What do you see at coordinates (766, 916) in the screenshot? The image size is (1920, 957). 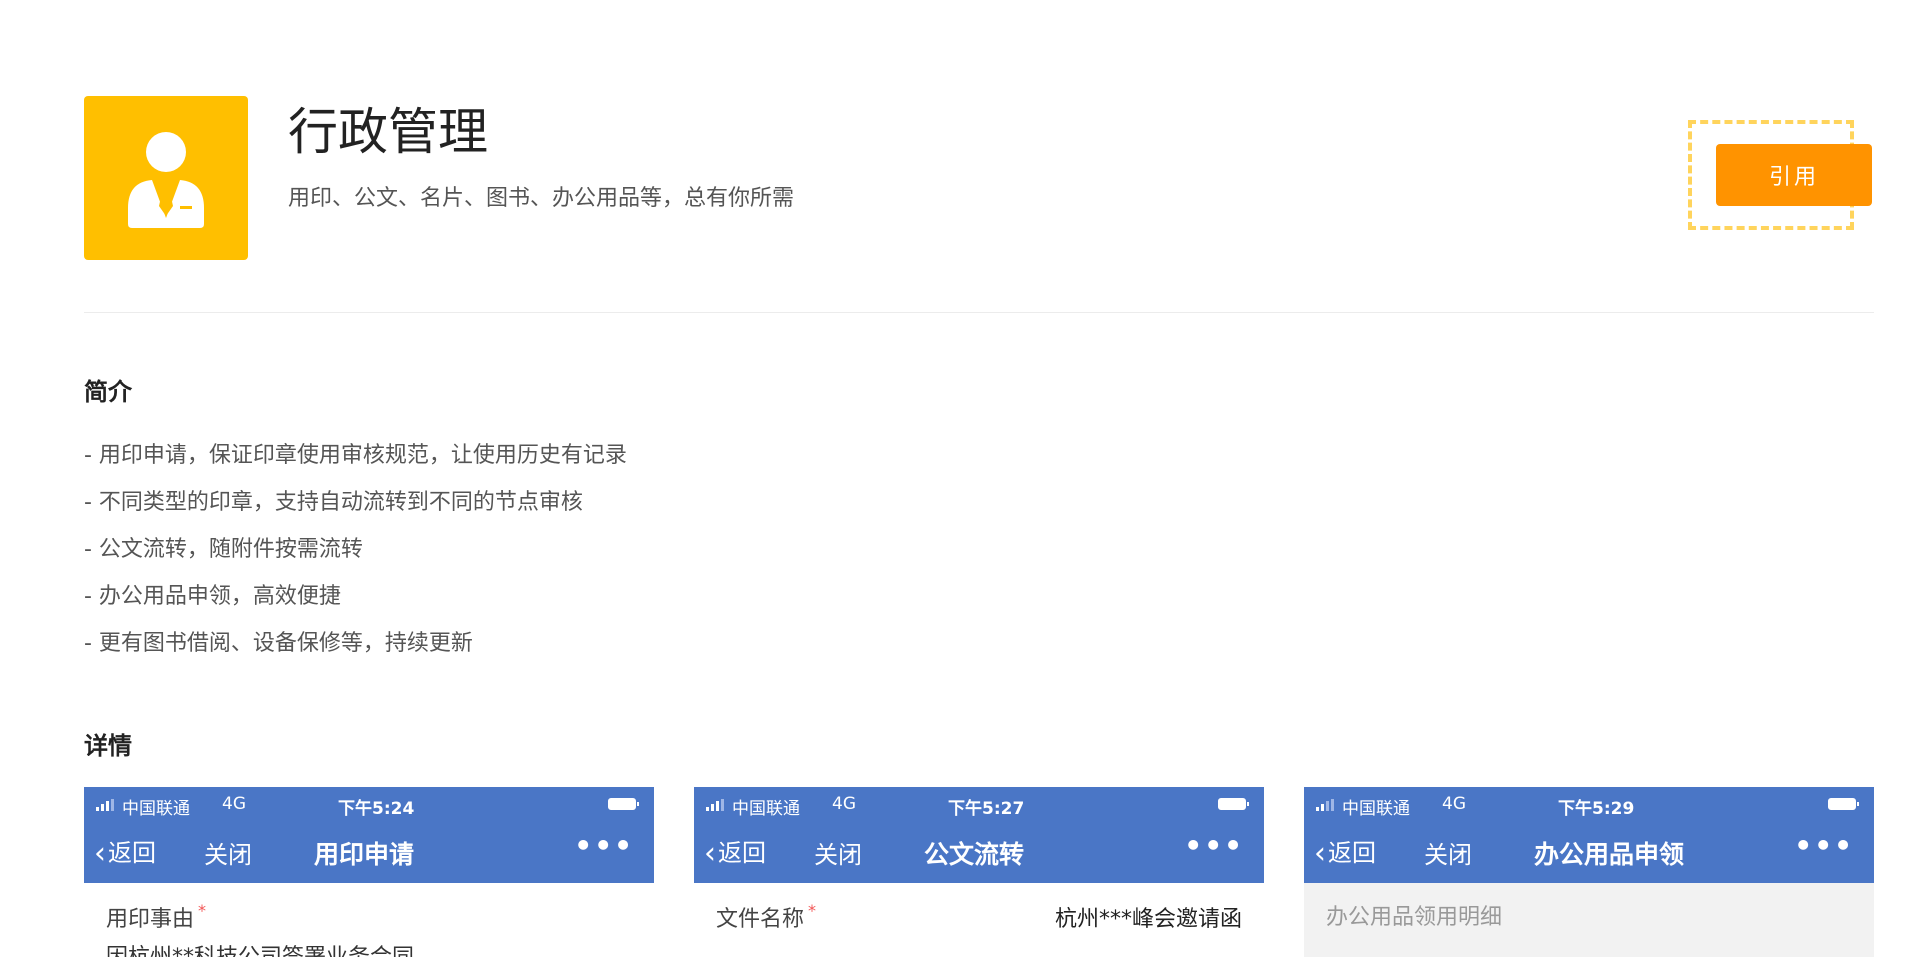 I see `field-label: 文件名称 *` at bounding box center [766, 916].